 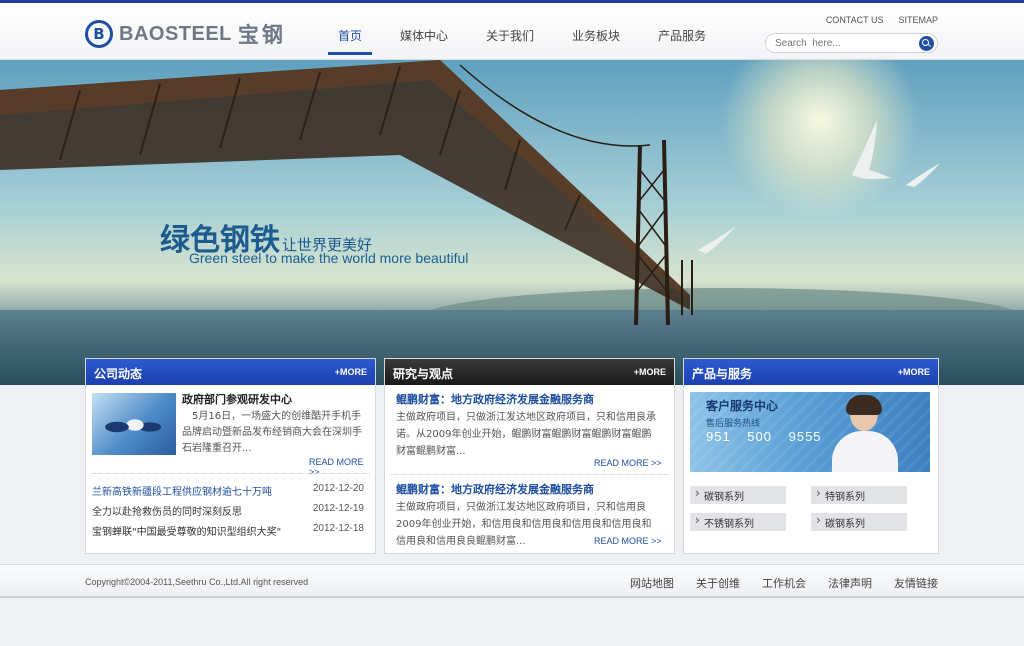 I want to click on news-title: 兰新高铁新疆段工程供应钢材逾七十万吨, so click(x=182, y=490).